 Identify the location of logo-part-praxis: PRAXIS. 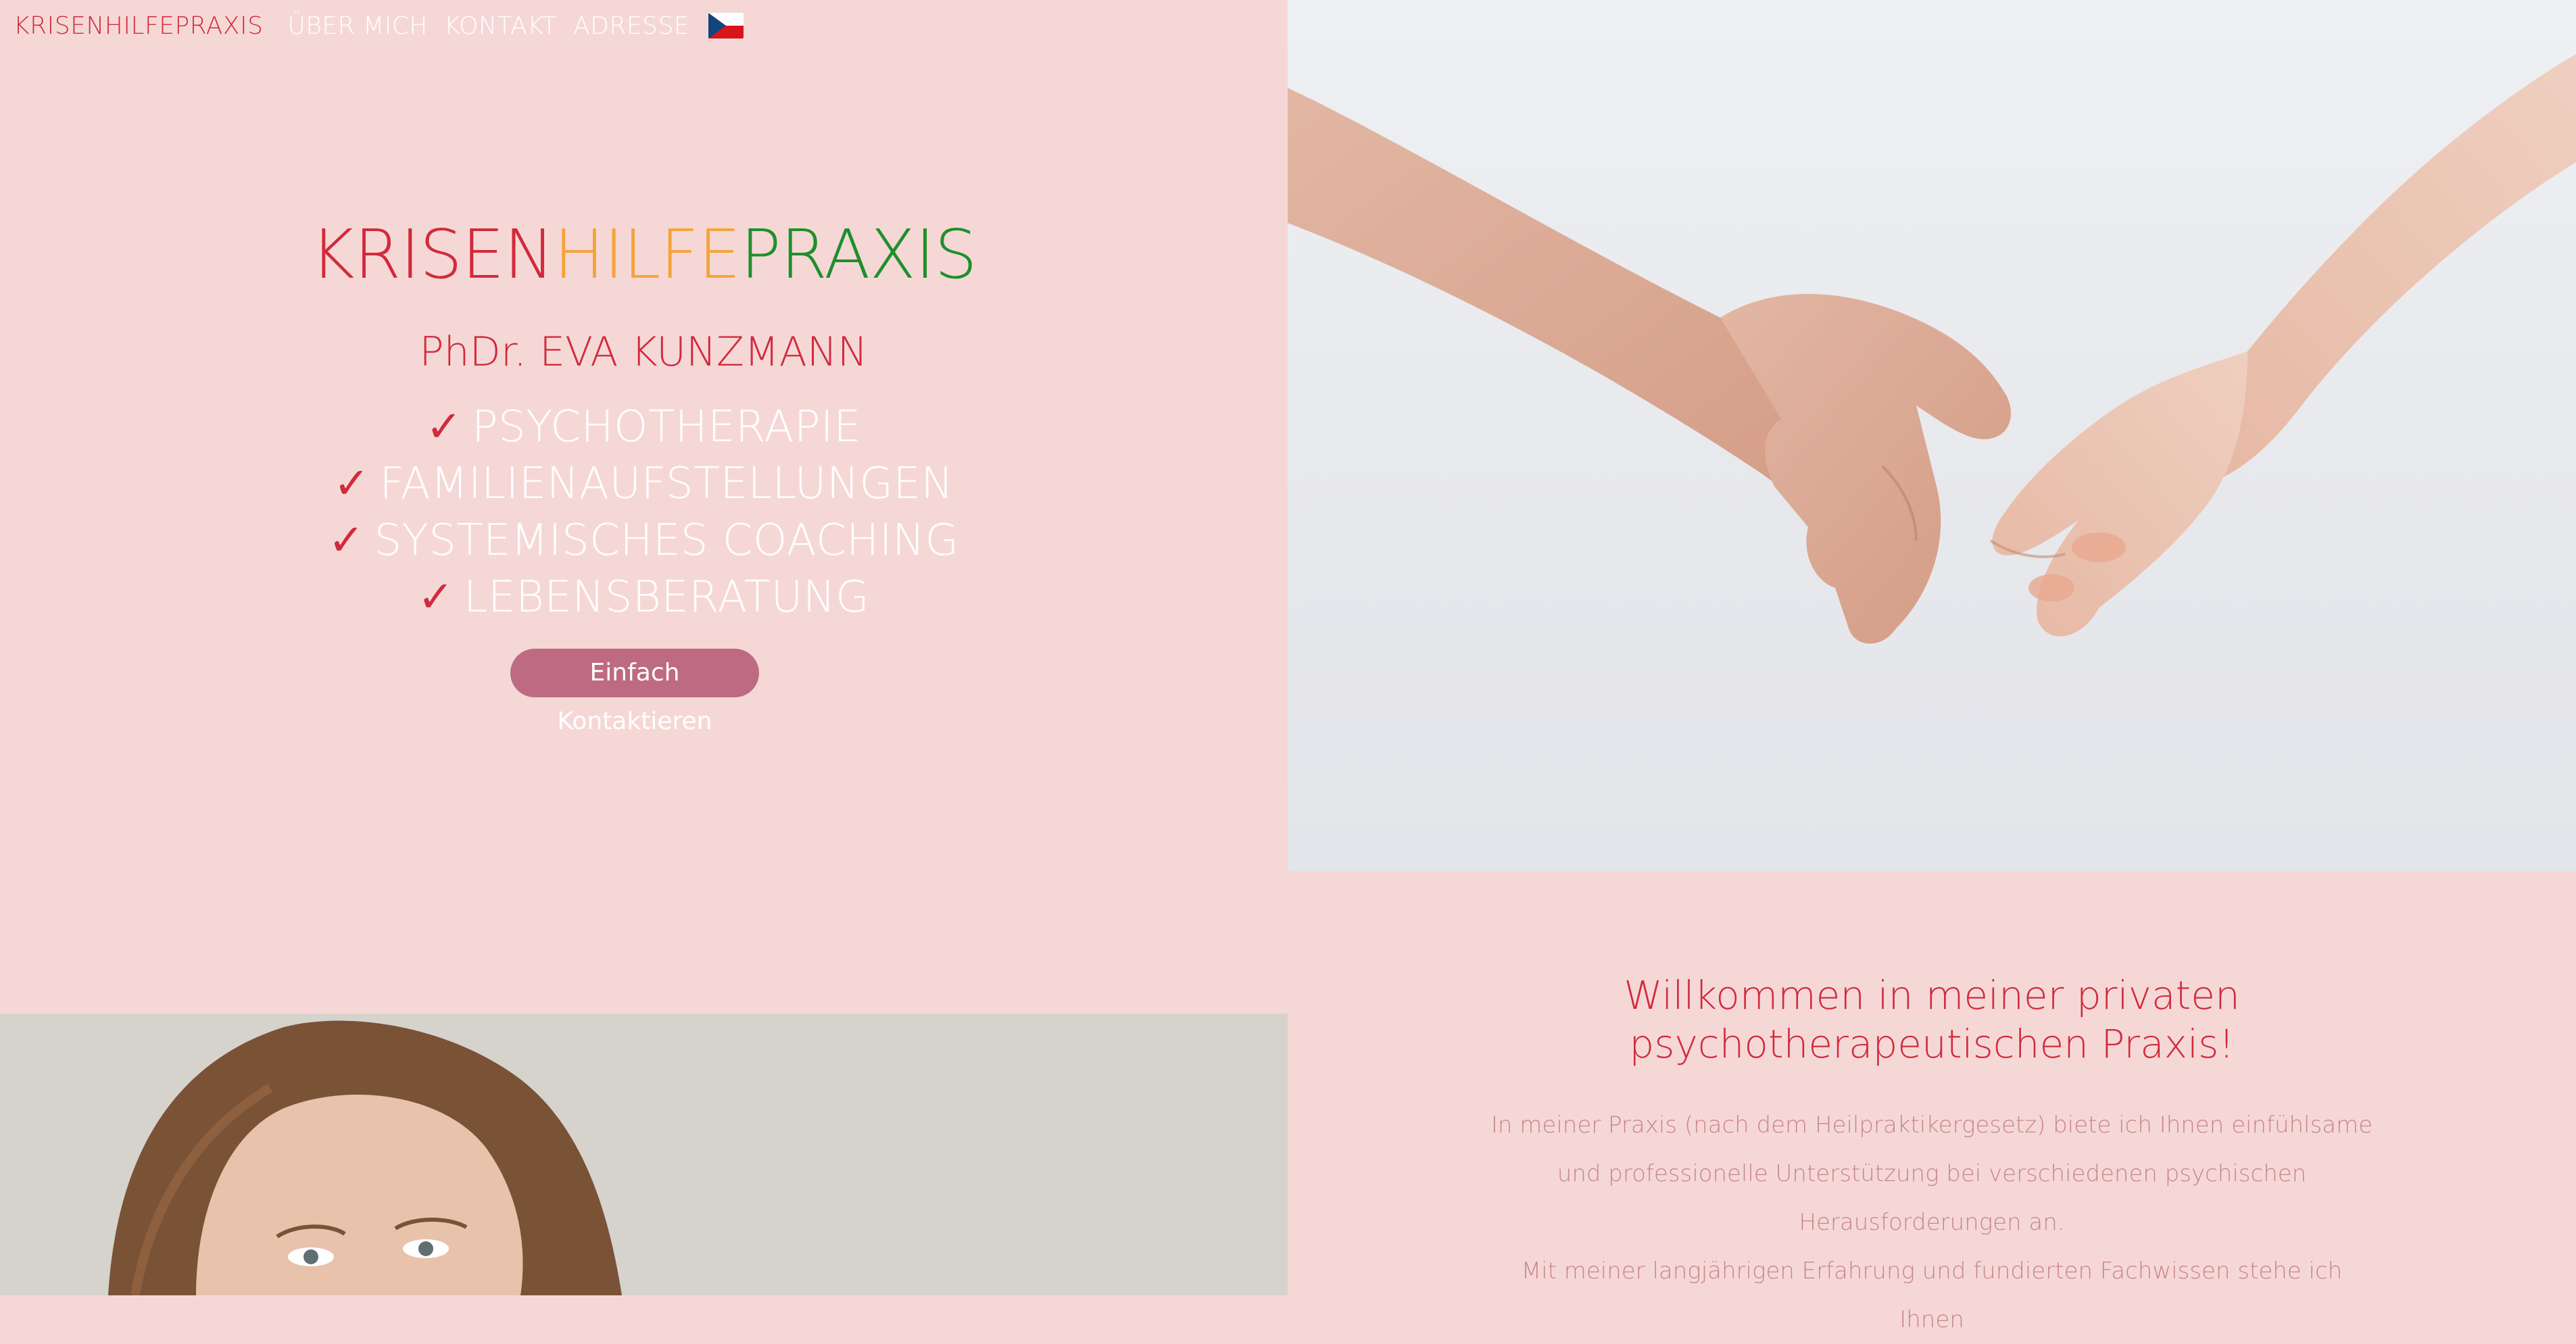
(858, 254).